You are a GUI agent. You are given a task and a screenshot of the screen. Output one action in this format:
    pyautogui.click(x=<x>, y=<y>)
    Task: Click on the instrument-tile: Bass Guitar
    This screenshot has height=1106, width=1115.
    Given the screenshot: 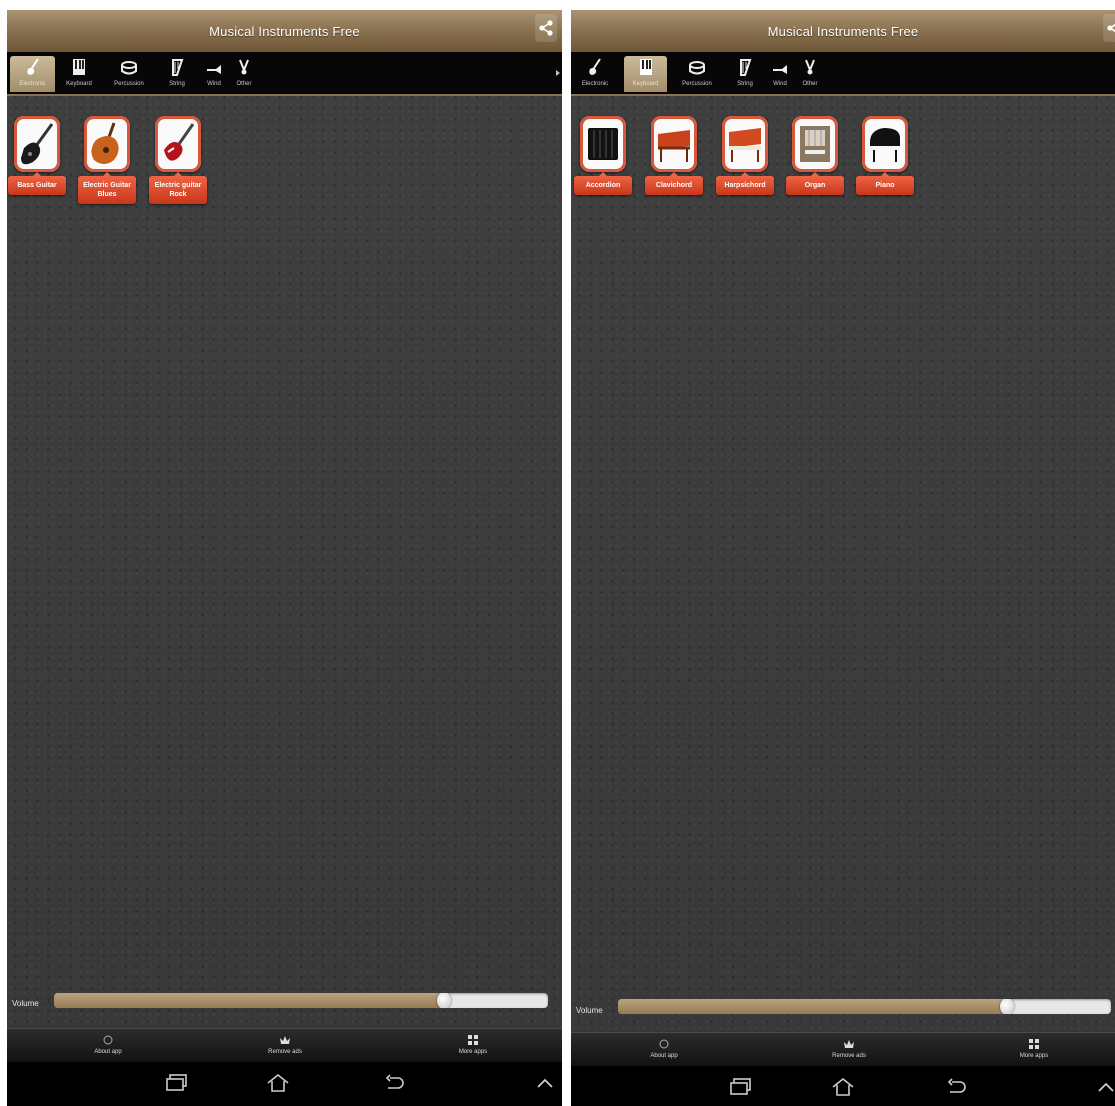 What is the action you would take?
    pyautogui.click(x=37, y=176)
    